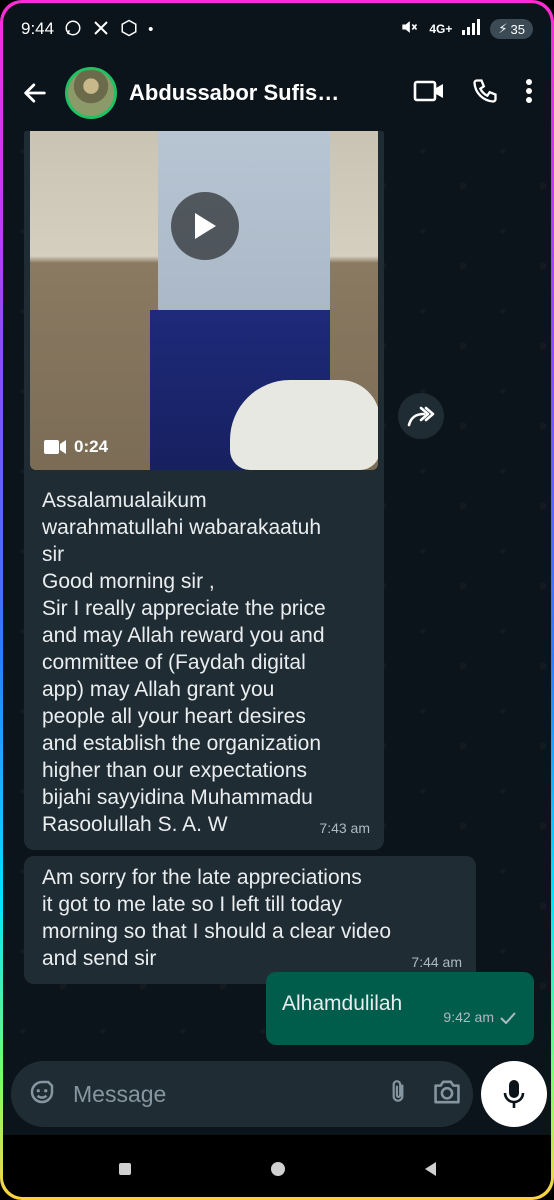  What do you see at coordinates (91, 93) in the screenshot?
I see `avatar` at bounding box center [91, 93].